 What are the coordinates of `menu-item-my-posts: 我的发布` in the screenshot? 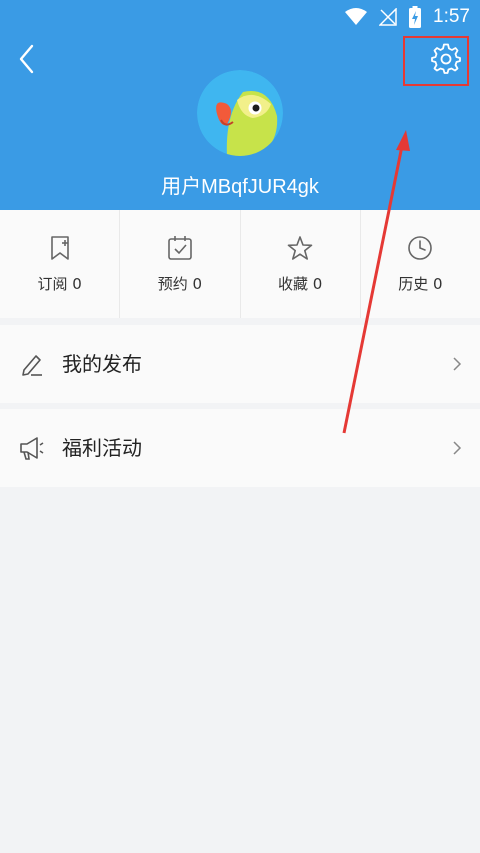 It's located at (240, 364).